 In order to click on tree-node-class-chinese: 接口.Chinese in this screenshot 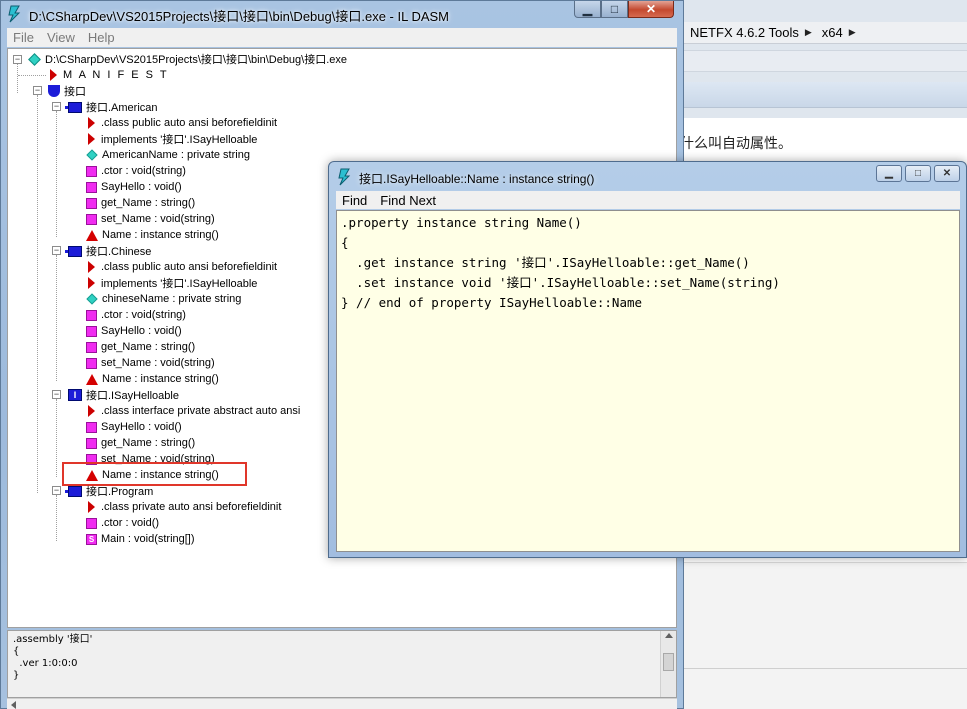, I will do `click(108, 251)`.